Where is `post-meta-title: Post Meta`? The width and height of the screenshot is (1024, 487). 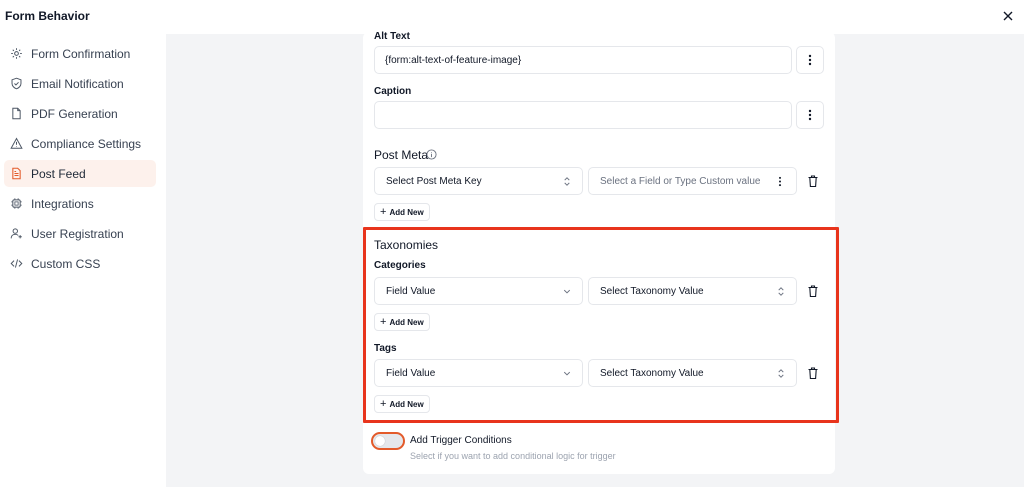 post-meta-title: Post Meta is located at coordinates (401, 155).